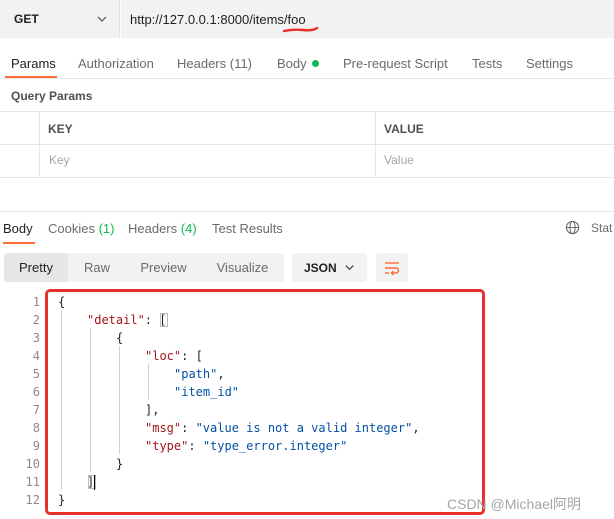 The image size is (614, 519). Describe the element at coordinates (301, 29) in the screenshot. I see `red-underline-annotation` at that location.